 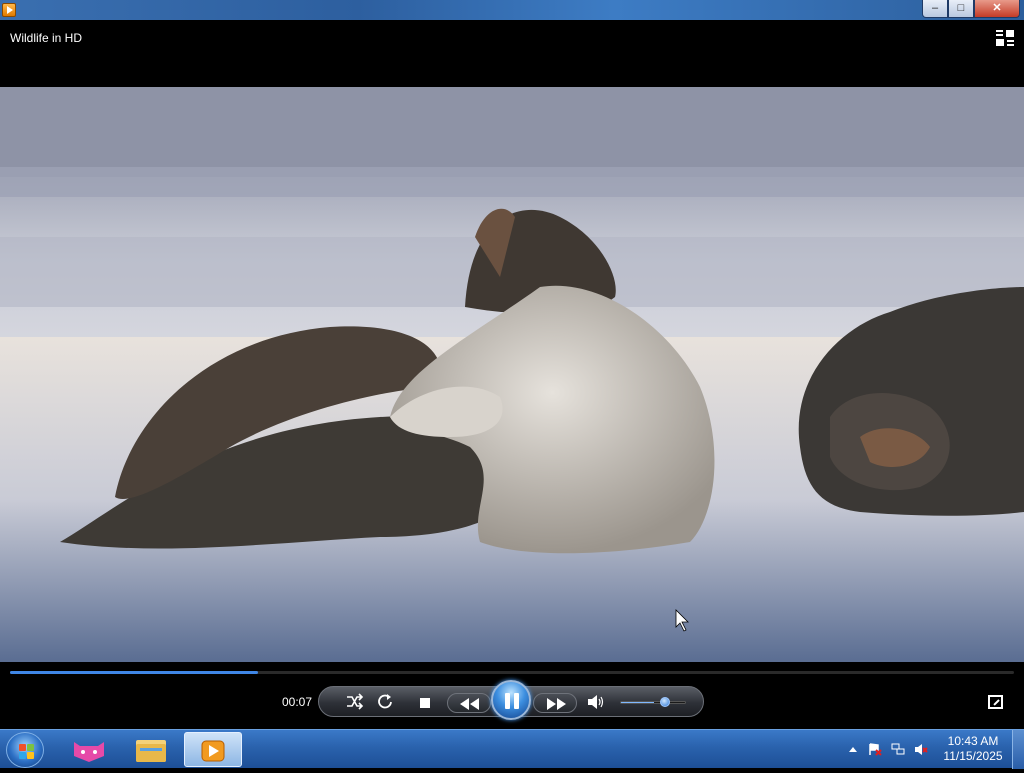 What do you see at coordinates (46, 38) in the screenshot?
I see `media-title: Wildlife in HD` at bounding box center [46, 38].